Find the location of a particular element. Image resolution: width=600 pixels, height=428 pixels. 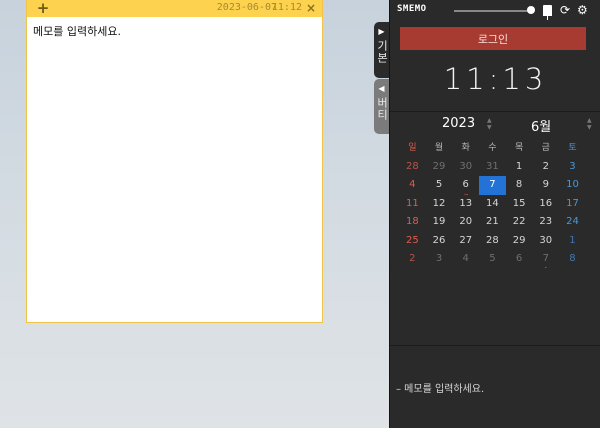

calendar-week-row: 2345678 is located at coordinates (496, 259).